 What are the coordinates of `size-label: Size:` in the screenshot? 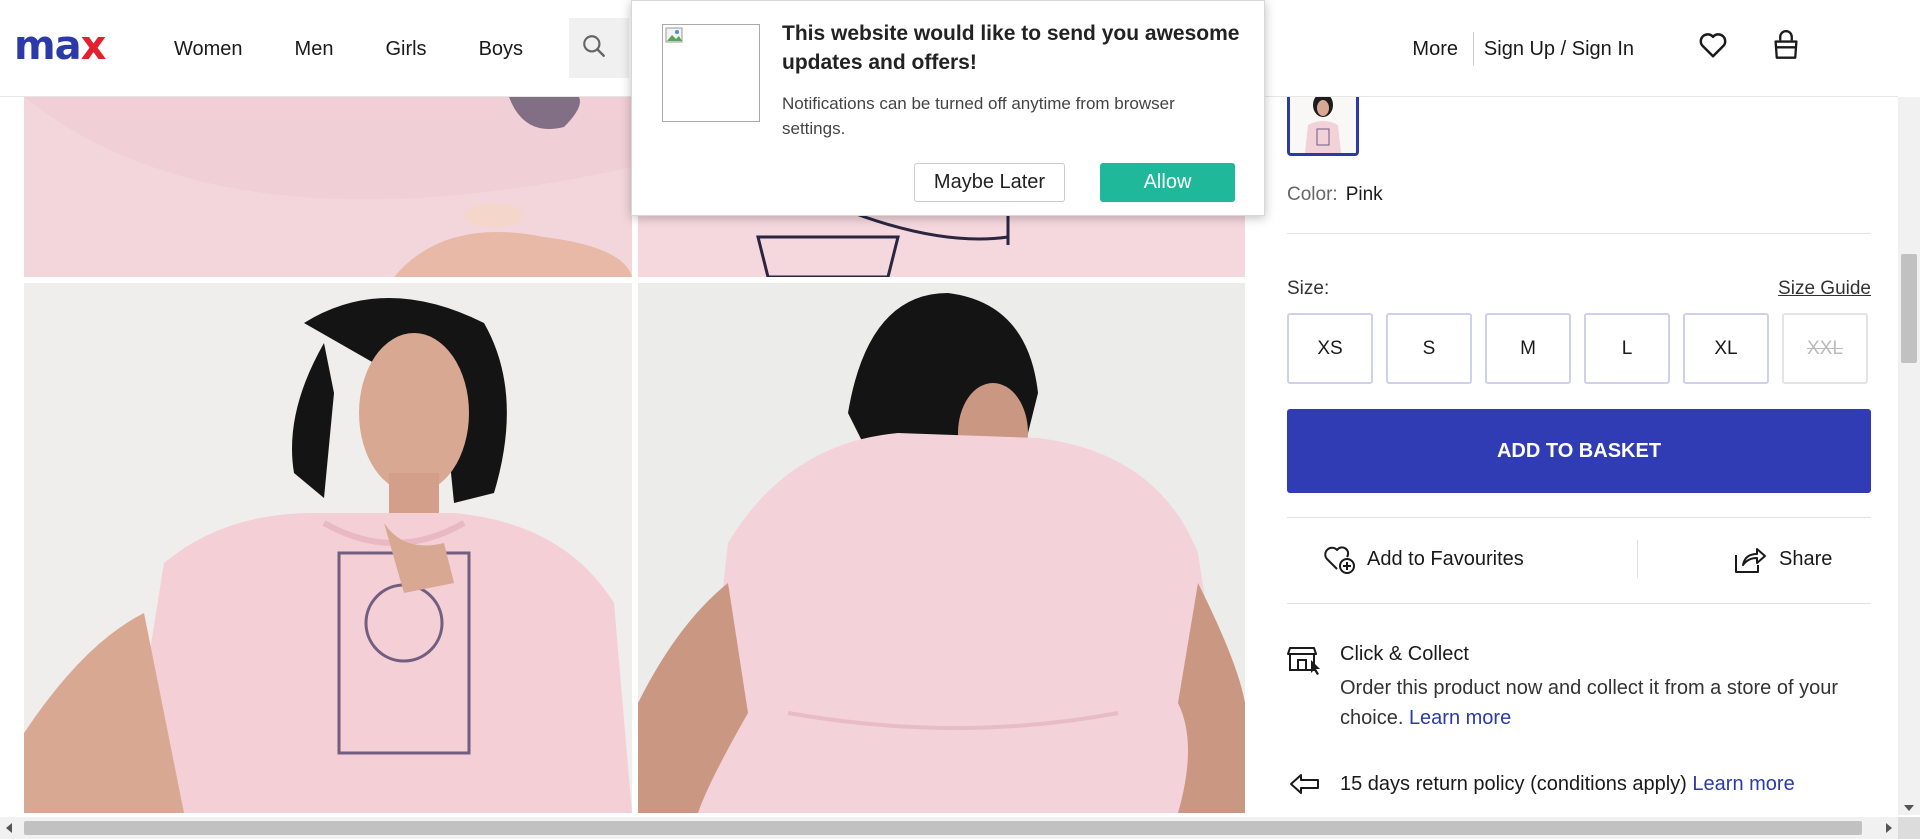 It's located at (1308, 288).